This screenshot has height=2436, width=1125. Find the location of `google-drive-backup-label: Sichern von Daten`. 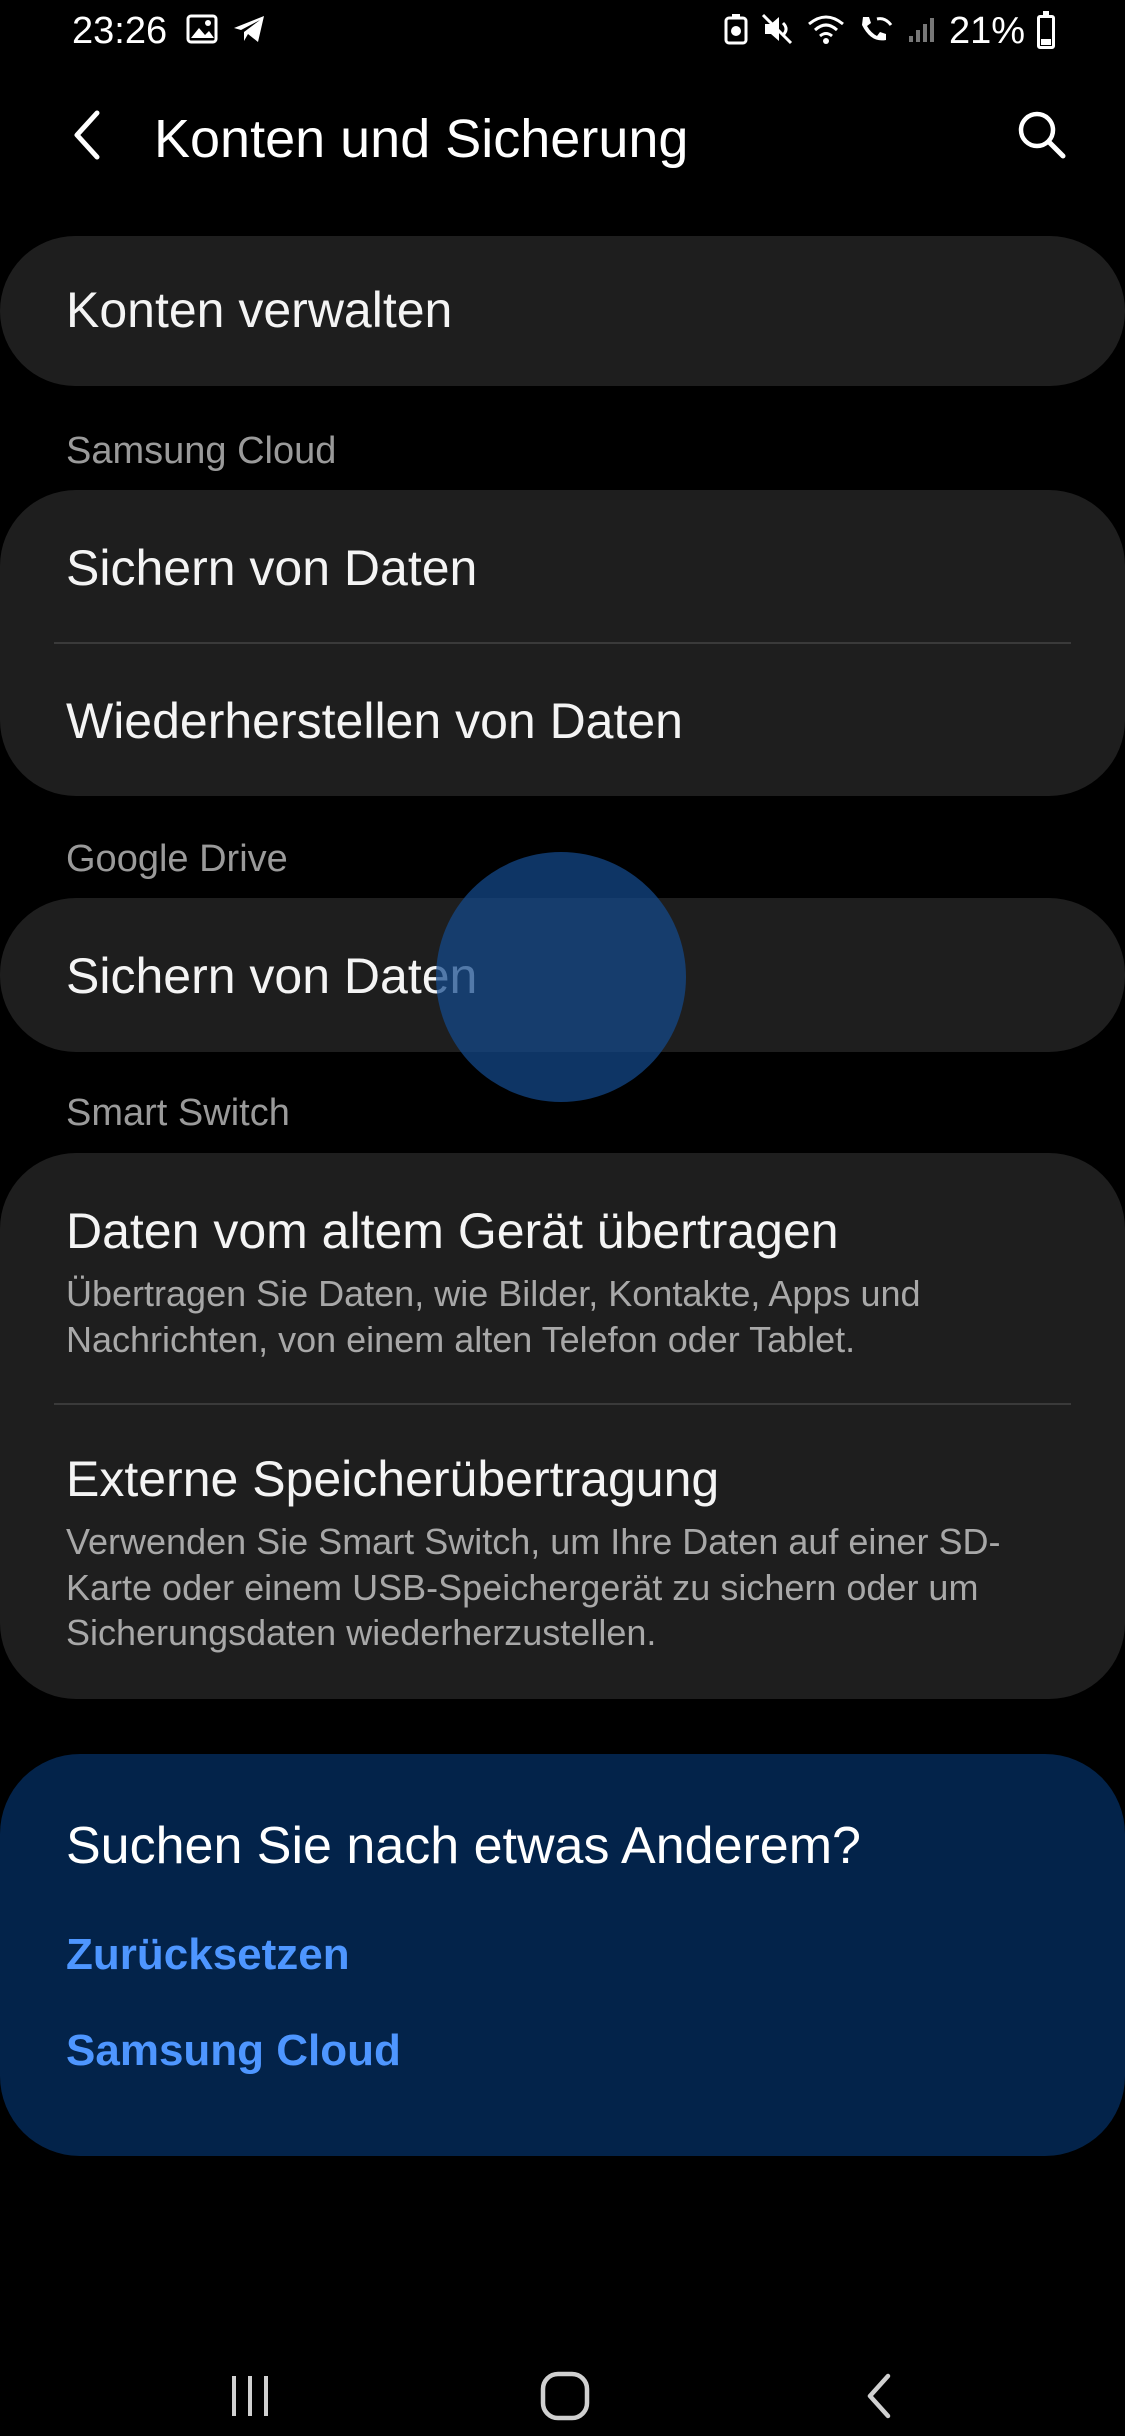

google-drive-backup-label: Sichern von Daten is located at coordinates (272, 976).